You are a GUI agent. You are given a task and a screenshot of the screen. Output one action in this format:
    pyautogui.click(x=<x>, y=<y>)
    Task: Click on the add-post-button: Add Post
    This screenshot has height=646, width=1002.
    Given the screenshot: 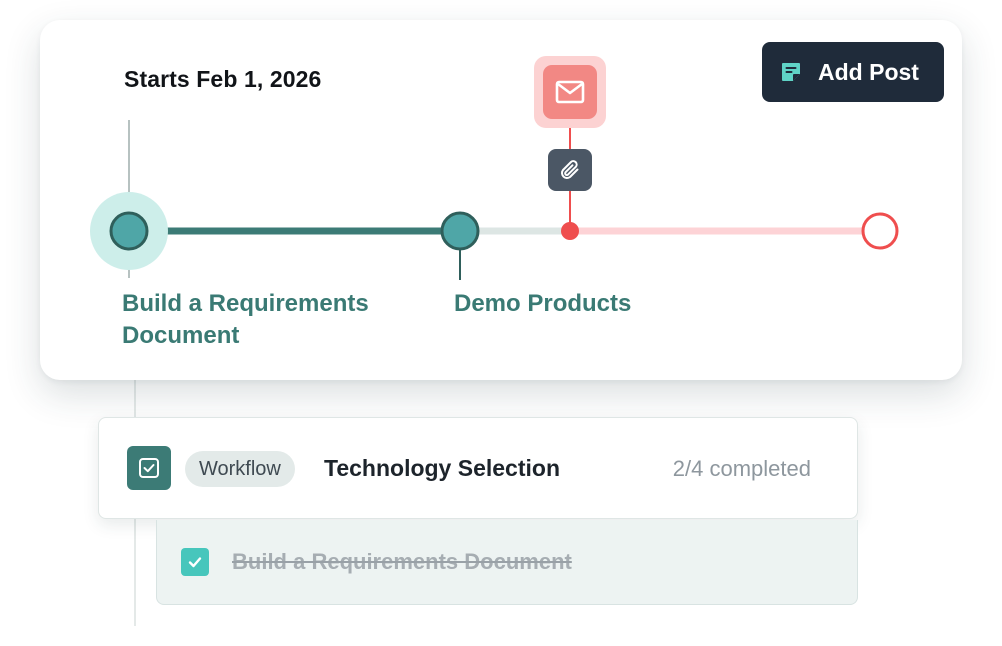 What is the action you would take?
    pyautogui.click(x=853, y=72)
    